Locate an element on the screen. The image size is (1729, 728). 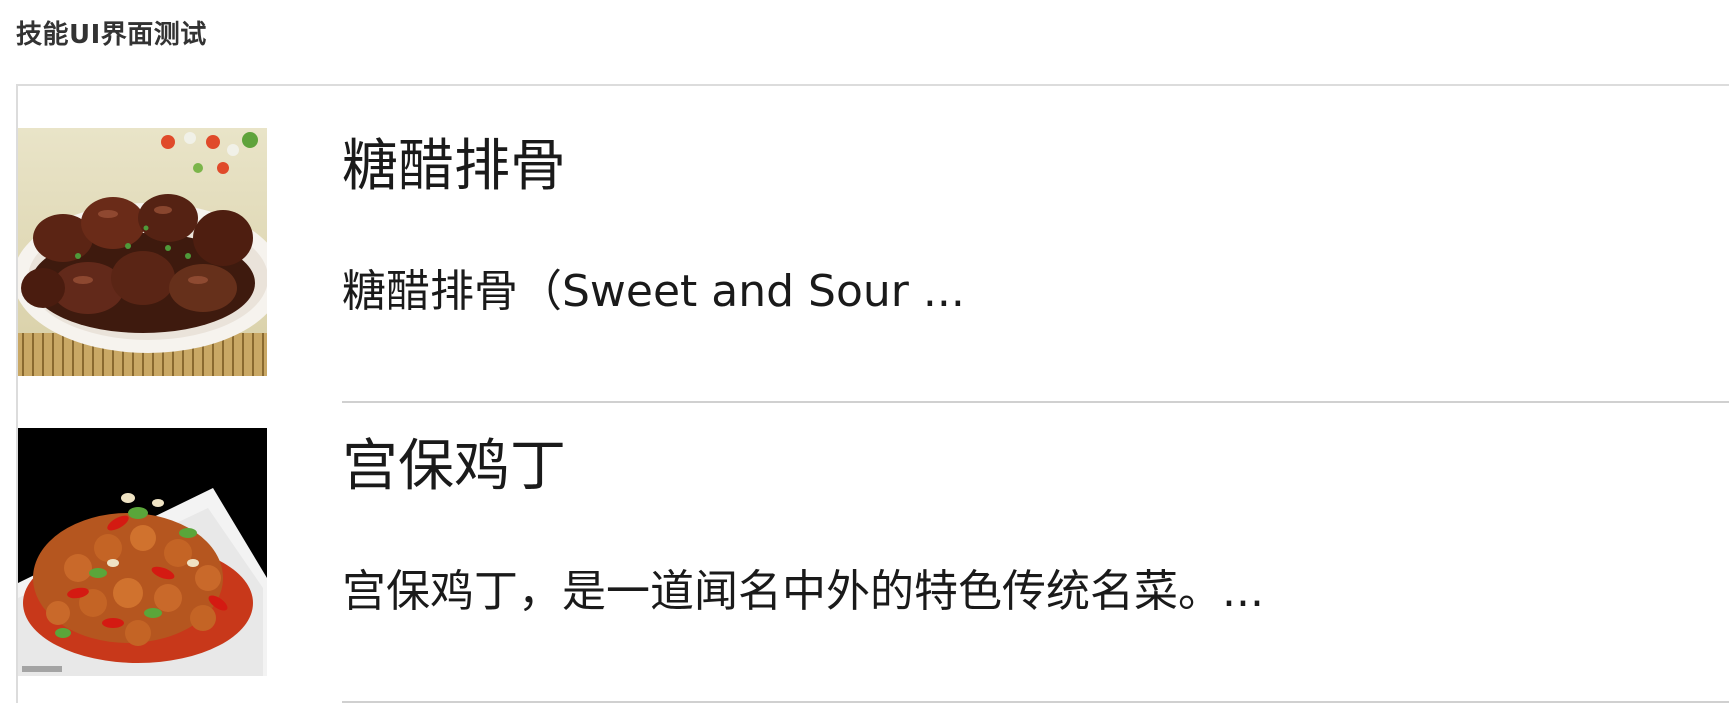
sweet-sour-ribs-image is located at coordinates (142, 252).